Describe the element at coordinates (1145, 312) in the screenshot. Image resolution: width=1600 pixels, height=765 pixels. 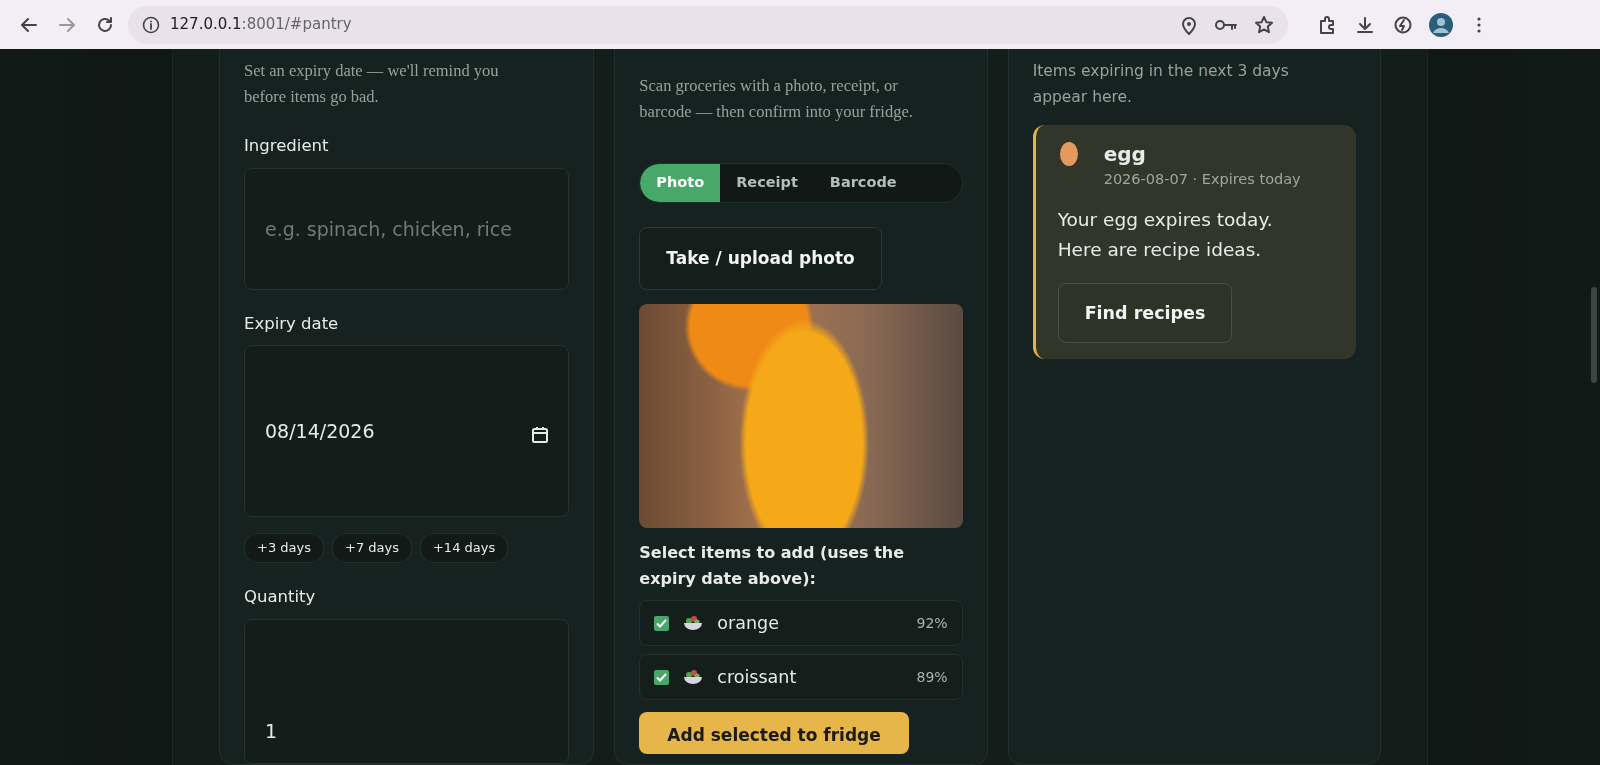
I see `find-recipes-button: Find recipes` at that location.